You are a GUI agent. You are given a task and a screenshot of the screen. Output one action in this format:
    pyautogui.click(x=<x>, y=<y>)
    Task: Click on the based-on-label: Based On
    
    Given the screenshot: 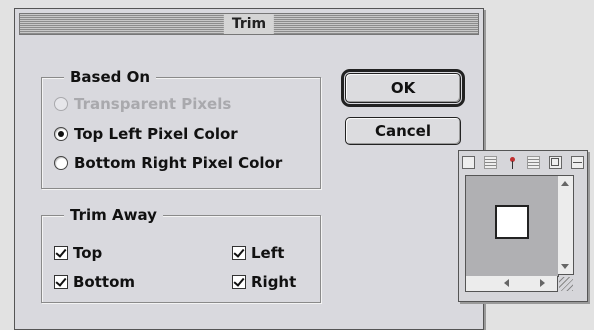 What is the action you would take?
    pyautogui.click(x=110, y=77)
    